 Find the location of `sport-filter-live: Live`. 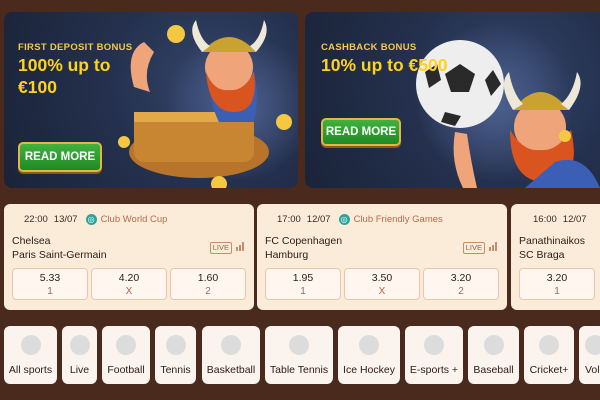

sport-filter-live: Live is located at coordinates (79, 355).